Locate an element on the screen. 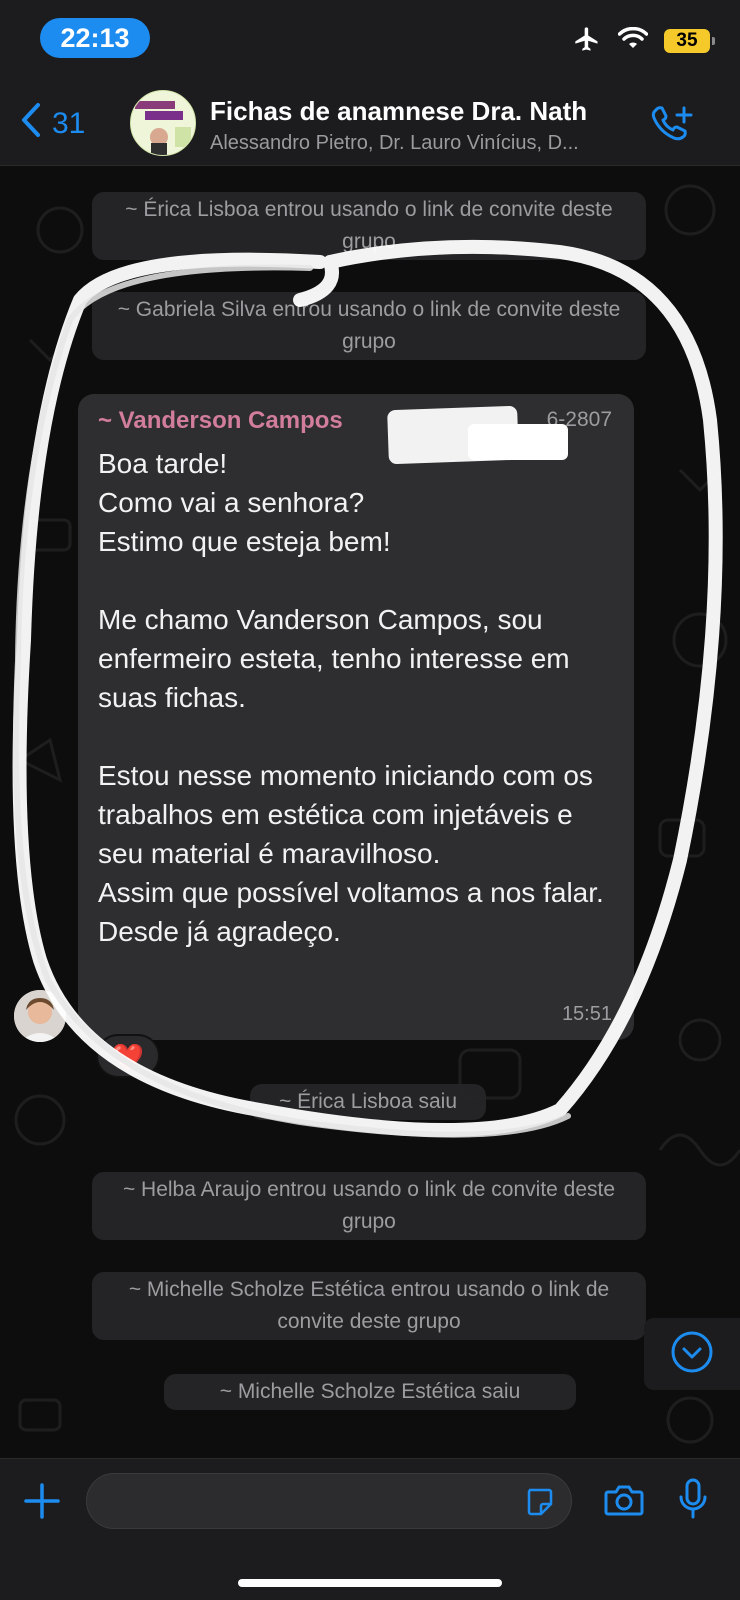 This screenshot has height=1600, width=740. sticker-button is located at coordinates (539, 1504).